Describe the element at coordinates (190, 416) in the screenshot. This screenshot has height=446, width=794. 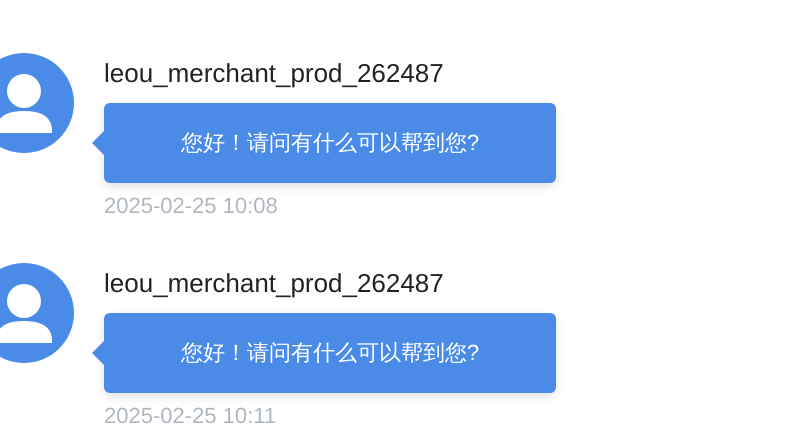
I see `message-time: 2025-02-25 10:11` at that location.